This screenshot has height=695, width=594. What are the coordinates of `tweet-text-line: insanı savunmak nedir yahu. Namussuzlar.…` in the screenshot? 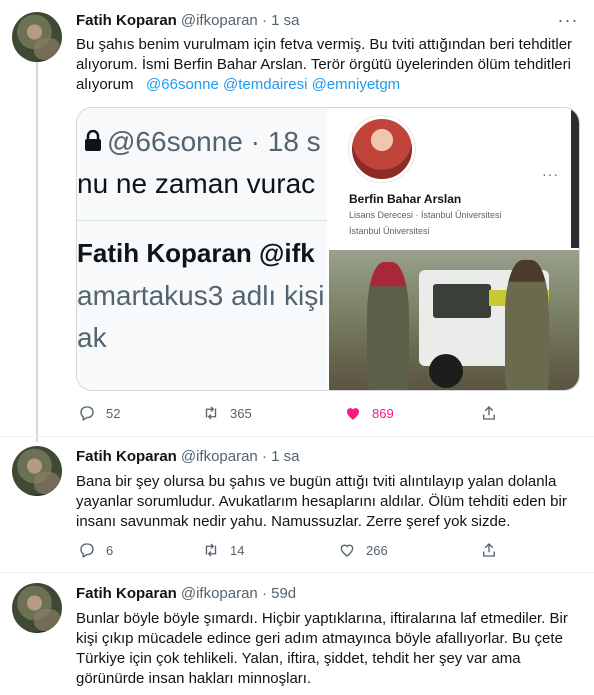 It's located at (293, 521).